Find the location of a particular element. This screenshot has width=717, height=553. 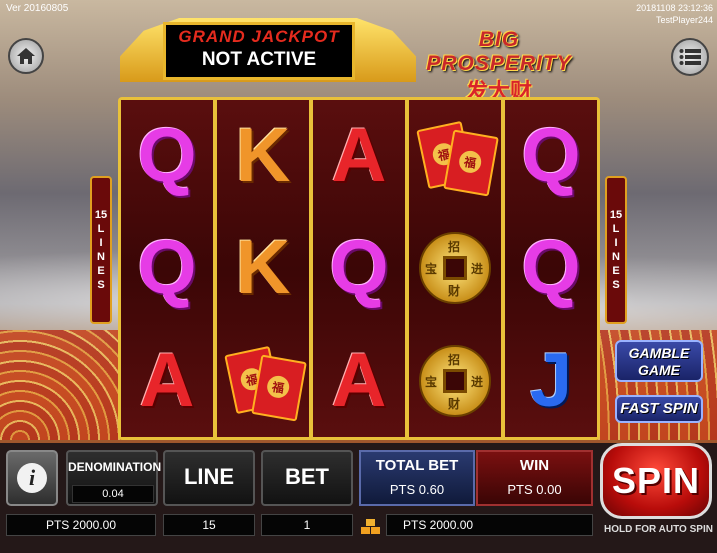

credit-value: PTS 2000.00 is located at coordinates (489, 525).